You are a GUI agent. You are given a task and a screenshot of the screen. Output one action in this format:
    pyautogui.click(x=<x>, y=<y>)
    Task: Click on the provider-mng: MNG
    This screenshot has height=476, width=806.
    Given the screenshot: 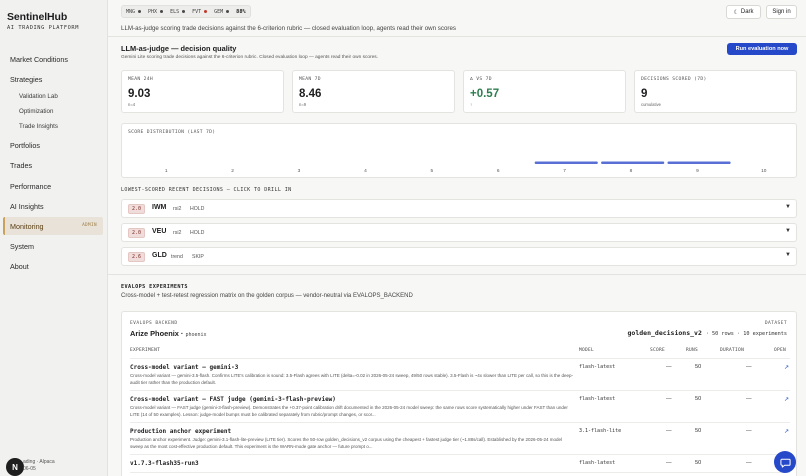 What is the action you would take?
    pyautogui.click(x=134, y=11)
    